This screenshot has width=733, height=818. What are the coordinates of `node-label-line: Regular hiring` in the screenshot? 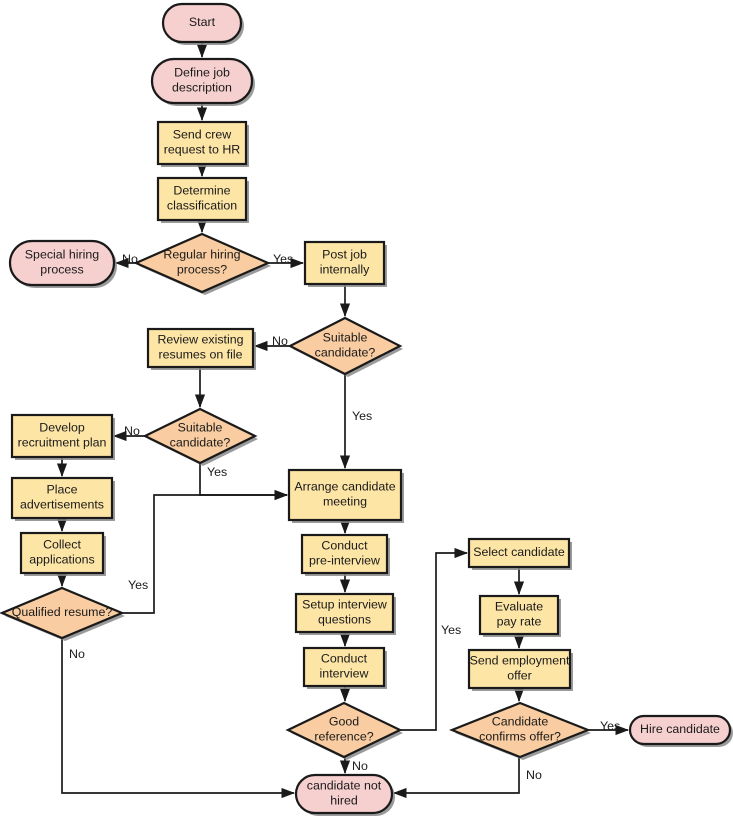 It's located at (201, 255).